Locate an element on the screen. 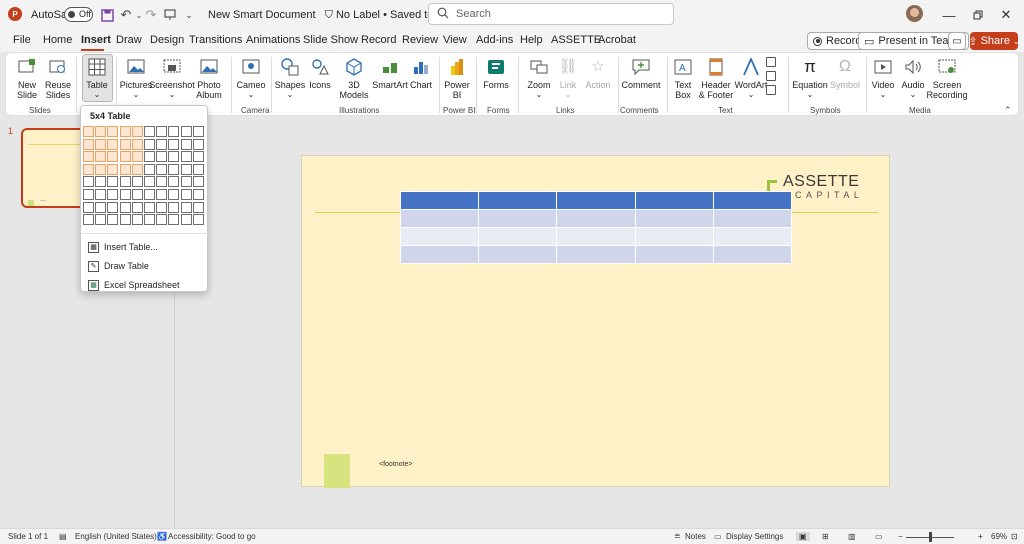 The image size is (1024, 544). tab-assette: ASSETTE is located at coordinates (576, 40).